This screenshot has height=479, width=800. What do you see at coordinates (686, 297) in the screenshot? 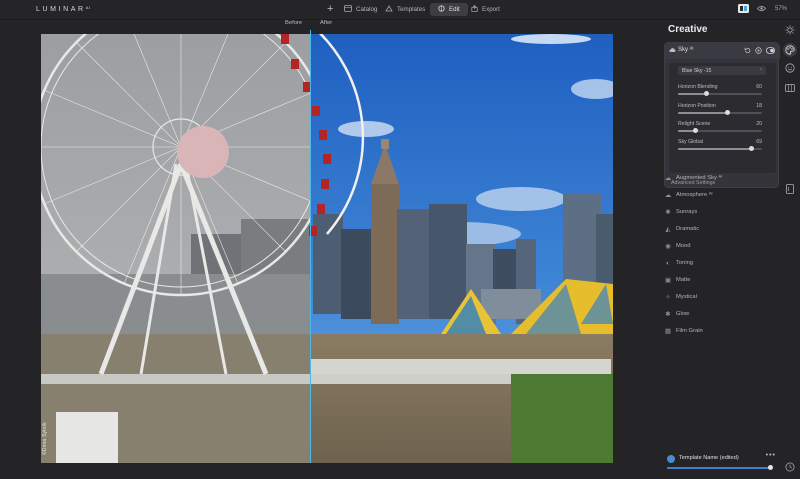
I see `tool-label: Mystical` at bounding box center [686, 297].